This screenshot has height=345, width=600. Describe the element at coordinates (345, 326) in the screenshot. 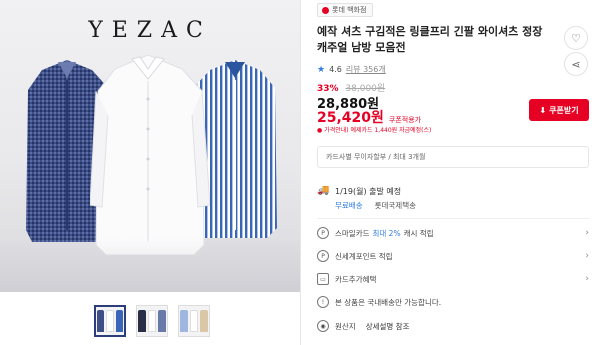

I see `origin-label: 원산지` at that location.